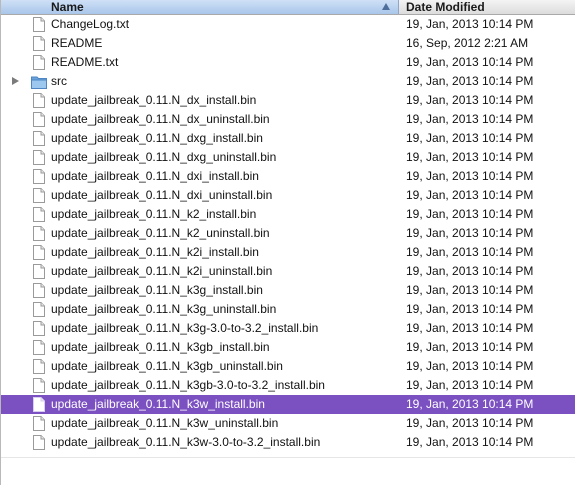 Image resolution: width=575 pixels, height=485 pixels. I want to click on list-bottom-divider, so click(288, 457).